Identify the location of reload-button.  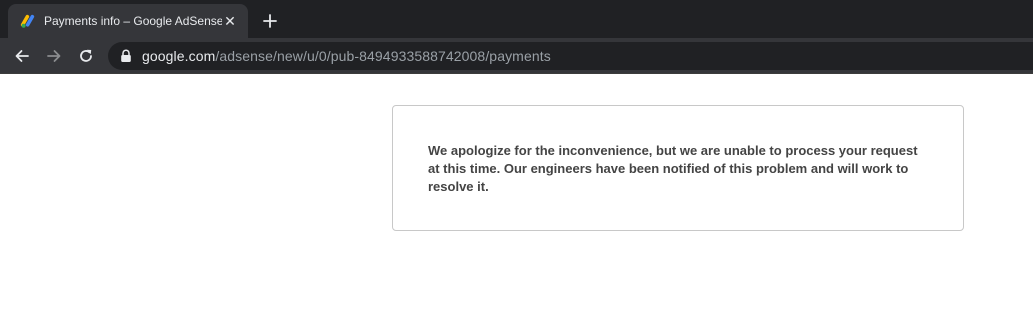
(86, 56).